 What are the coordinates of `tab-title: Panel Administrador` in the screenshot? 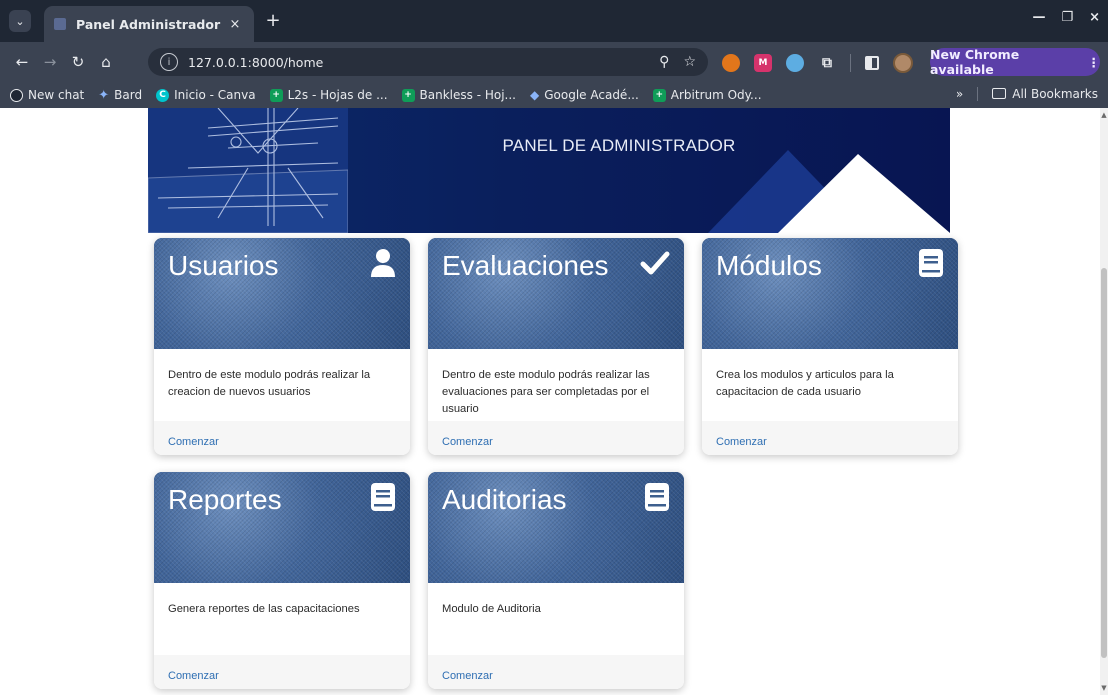 It's located at (148, 24).